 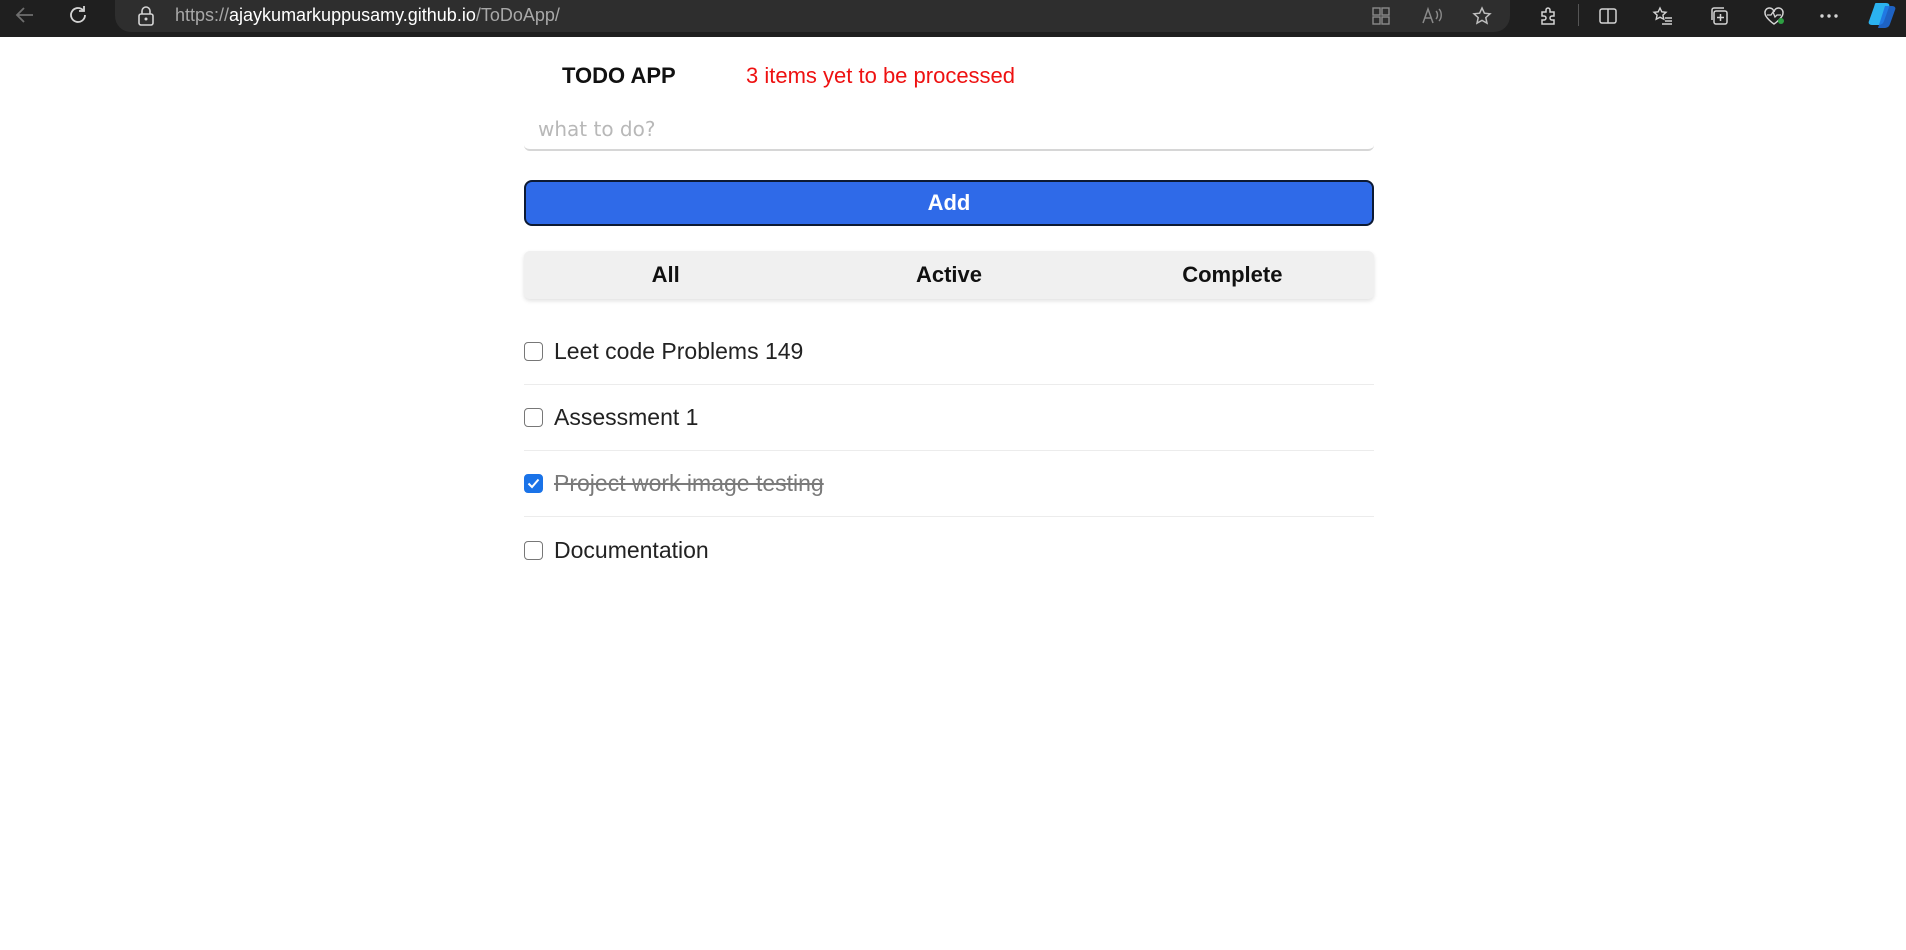 What do you see at coordinates (949, 418) in the screenshot?
I see `todo-item: Assessment 1` at bounding box center [949, 418].